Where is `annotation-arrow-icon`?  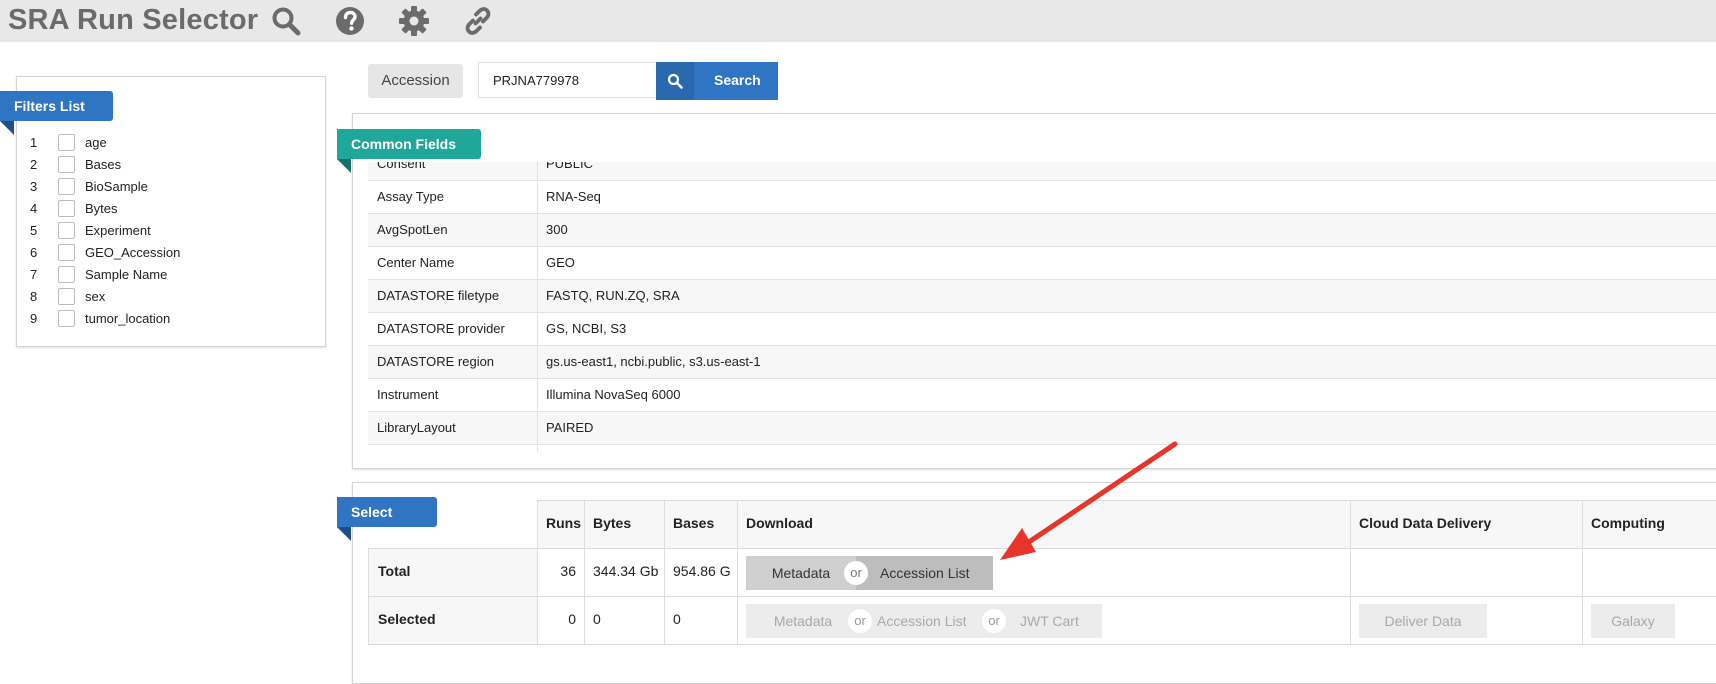
annotation-arrow-icon is located at coordinates (1089, 500).